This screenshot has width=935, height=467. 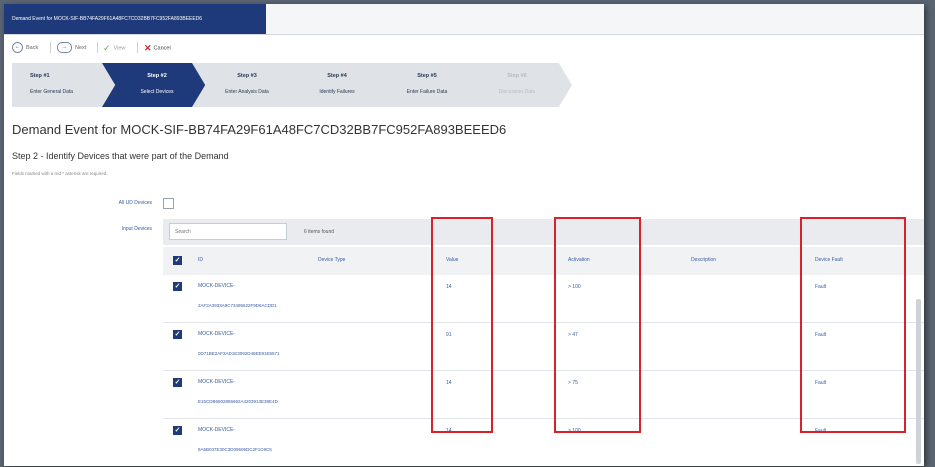 I want to click on back-button: ← Back, so click(x=25, y=48).